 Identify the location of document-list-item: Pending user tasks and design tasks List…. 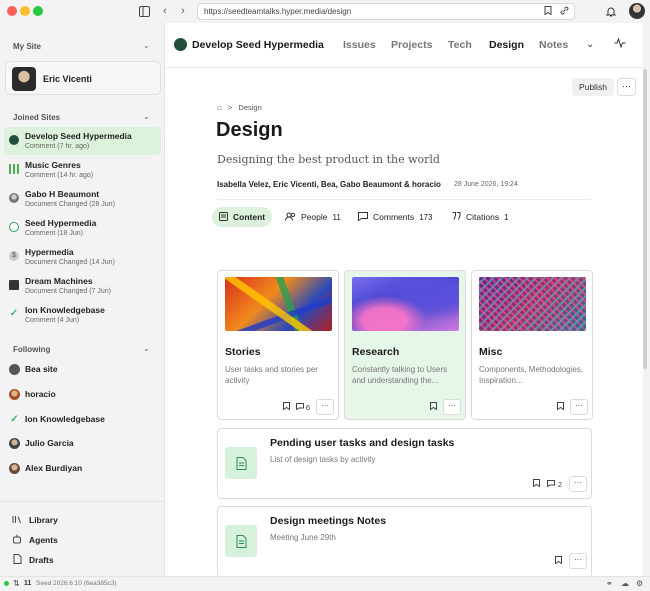
(404, 463).